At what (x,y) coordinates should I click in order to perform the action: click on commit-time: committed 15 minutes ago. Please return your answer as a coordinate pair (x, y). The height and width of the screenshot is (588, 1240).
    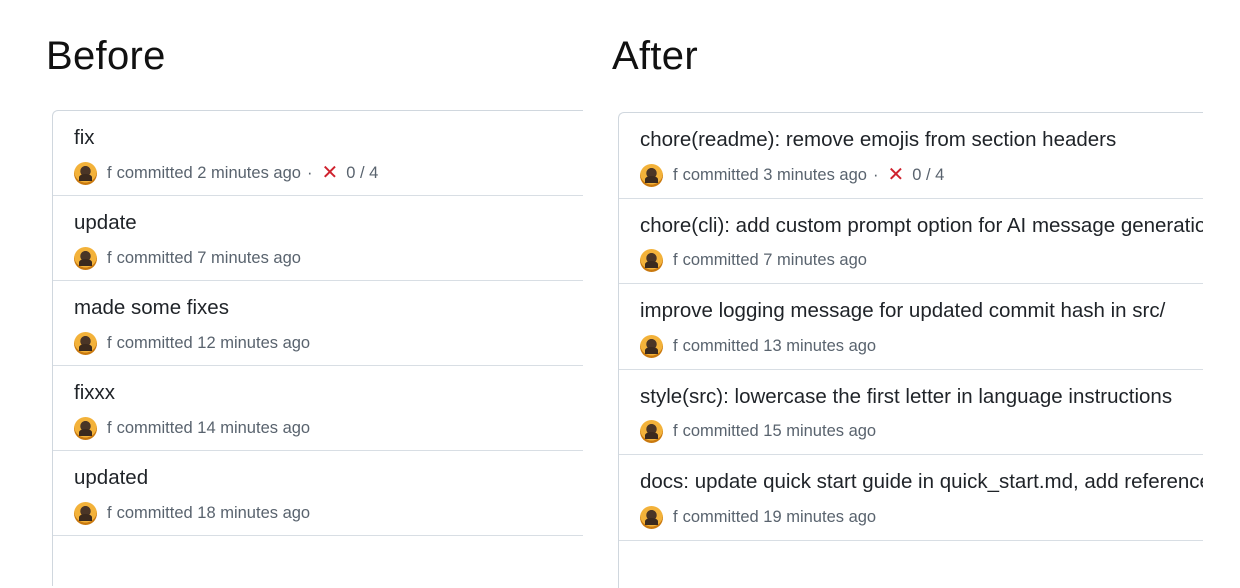
    Looking at the image, I should click on (779, 431).